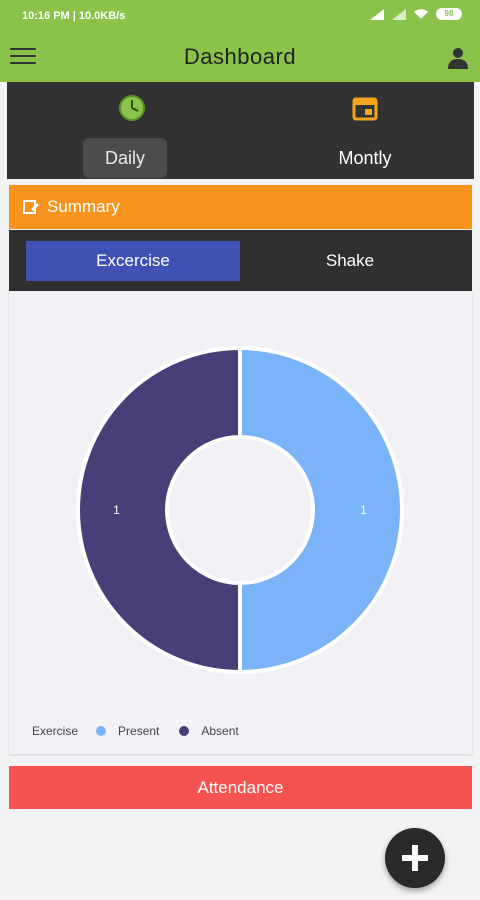  Describe the element at coordinates (101, 731) in the screenshot. I see `legend-dot-present` at that location.